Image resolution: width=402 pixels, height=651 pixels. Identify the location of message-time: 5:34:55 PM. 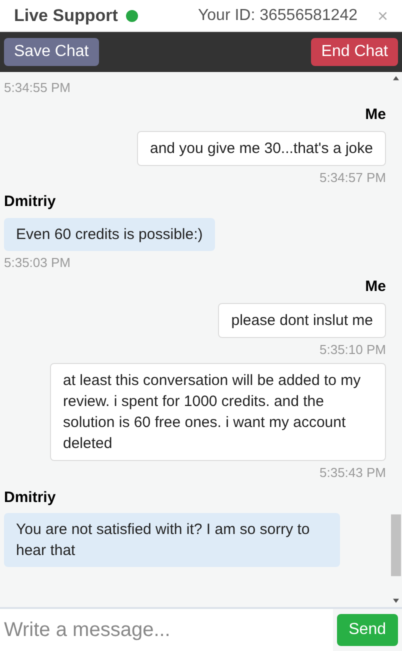
(37, 87).